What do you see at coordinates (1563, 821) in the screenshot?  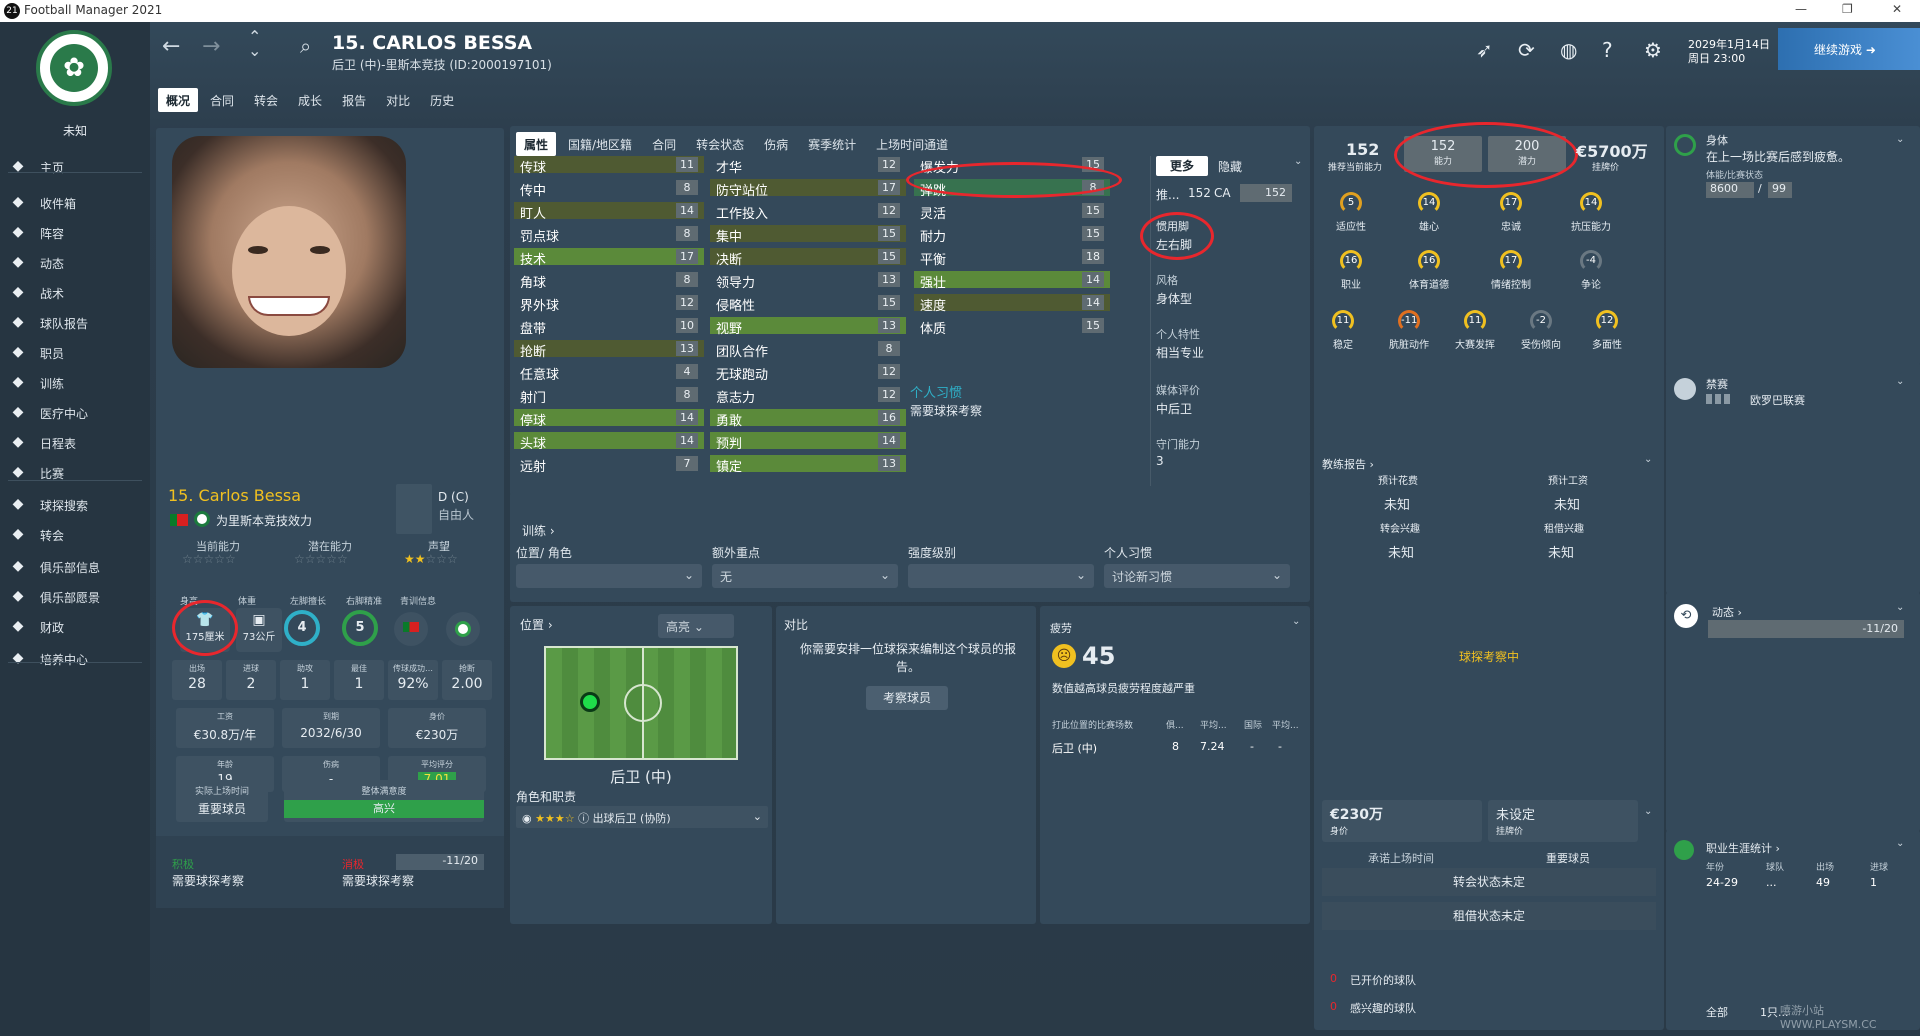 I see `asking-box: 未设定 挂牌价` at bounding box center [1563, 821].